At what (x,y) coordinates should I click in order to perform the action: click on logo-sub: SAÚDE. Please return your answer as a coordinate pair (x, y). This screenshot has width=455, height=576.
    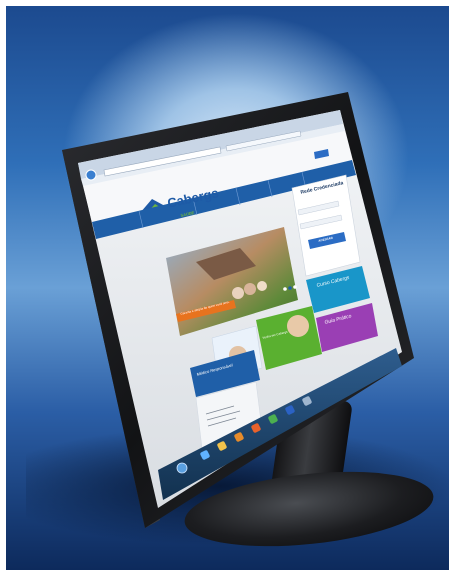
    Looking at the image, I should click on (187, 214).